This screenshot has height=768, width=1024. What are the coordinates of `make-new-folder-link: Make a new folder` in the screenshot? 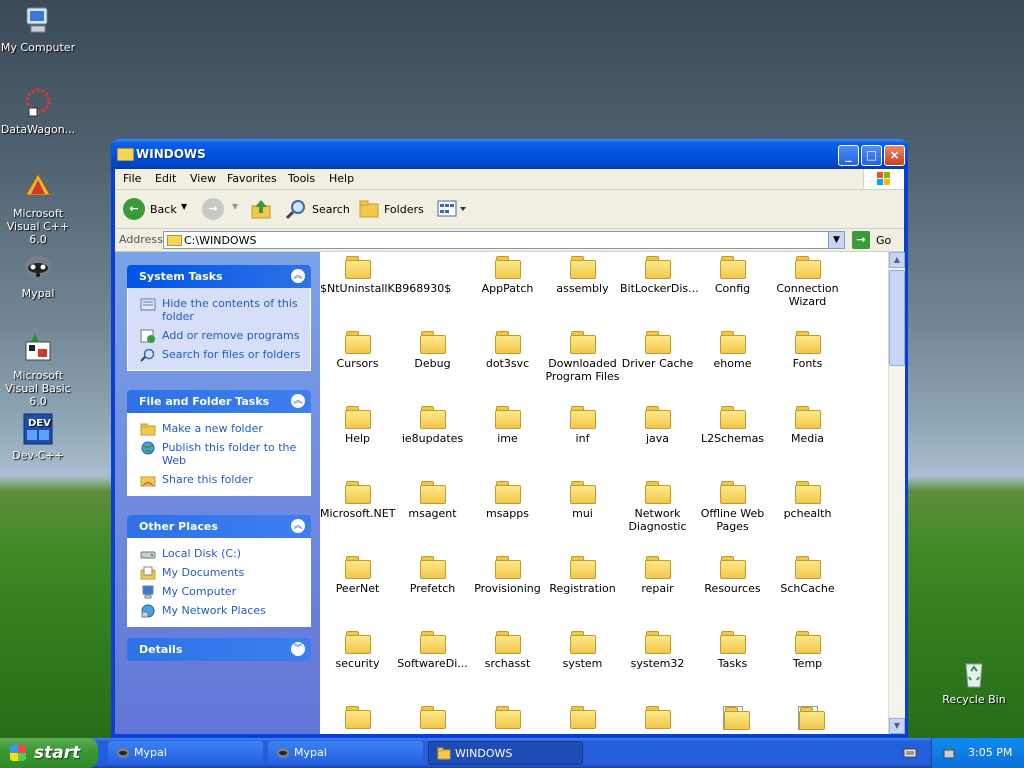 It's located at (219, 428).